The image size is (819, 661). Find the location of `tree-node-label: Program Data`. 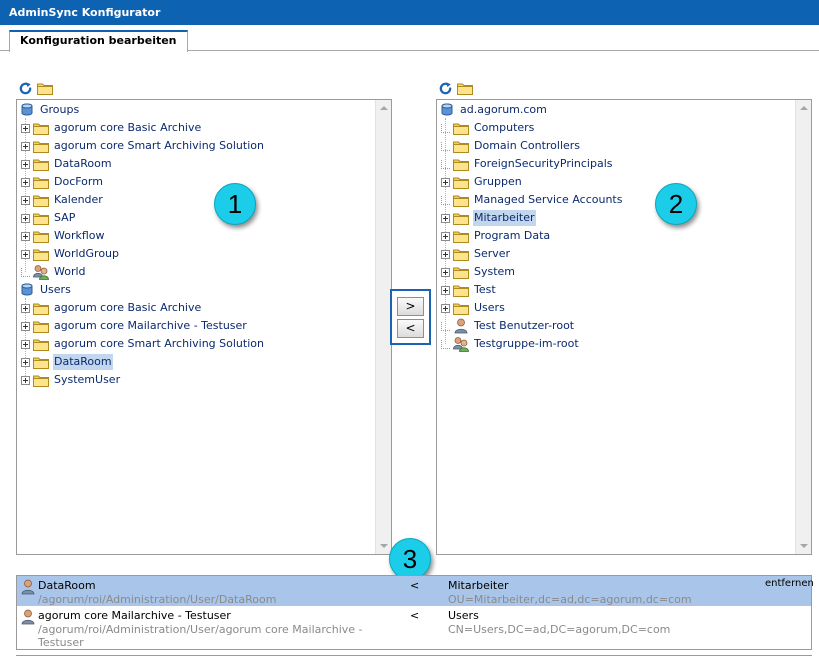

tree-node-label: Program Data is located at coordinates (512, 235).